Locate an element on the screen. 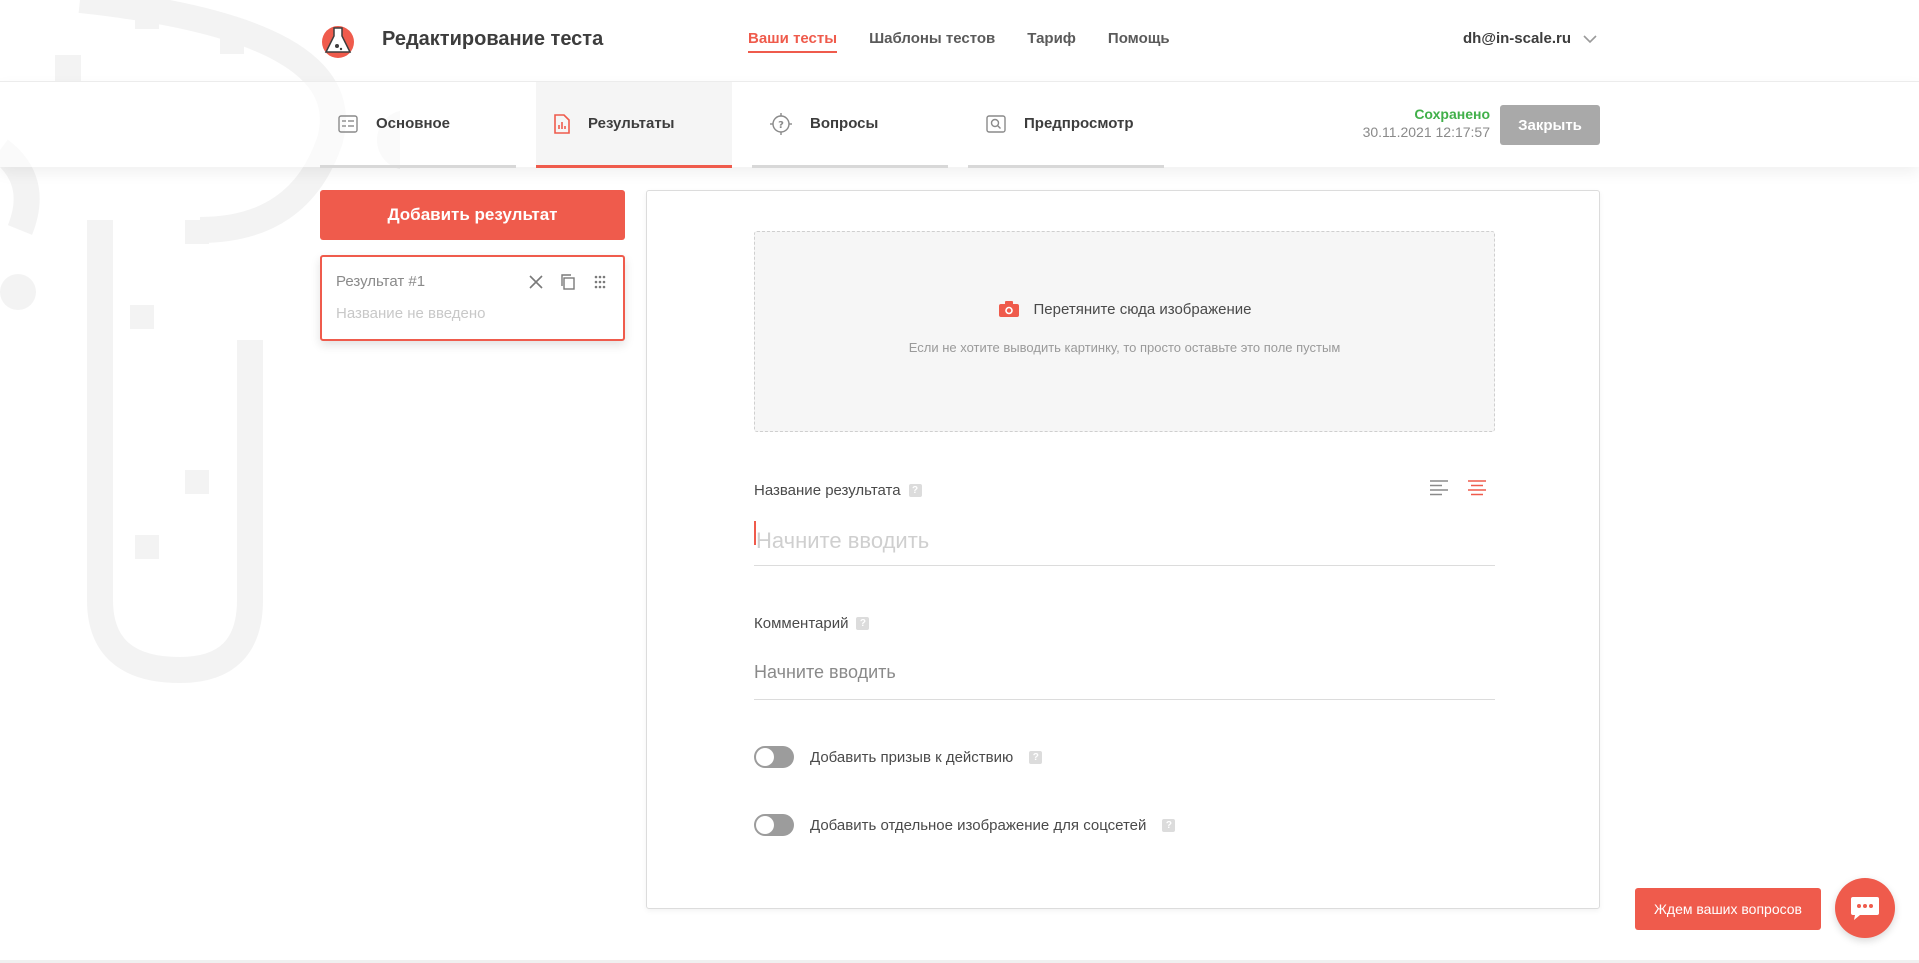  cta-toggle is located at coordinates (774, 757).